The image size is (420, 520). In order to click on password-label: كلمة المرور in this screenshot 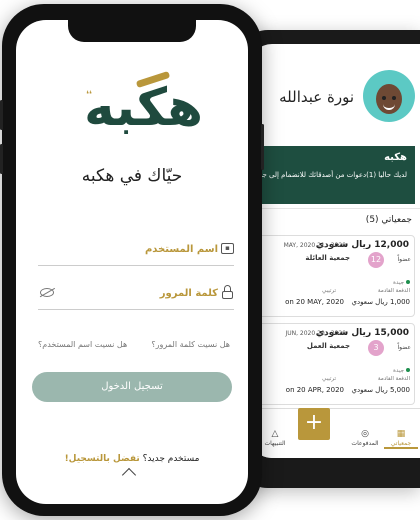, I will do `click(188, 293)`.